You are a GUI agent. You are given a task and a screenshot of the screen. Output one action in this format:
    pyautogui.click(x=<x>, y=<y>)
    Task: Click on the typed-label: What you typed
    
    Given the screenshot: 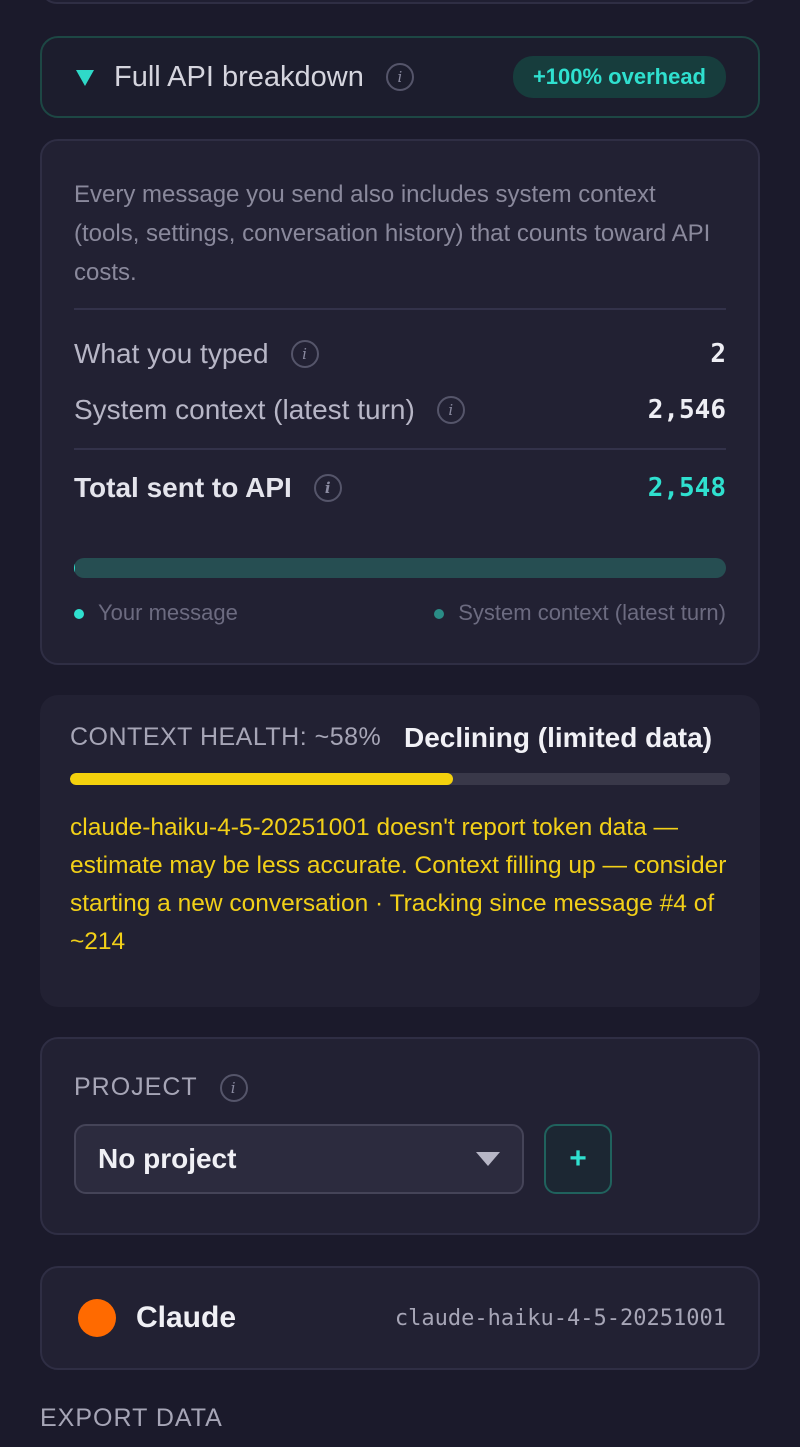 What is the action you would take?
    pyautogui.click(x=171, y=353)
    